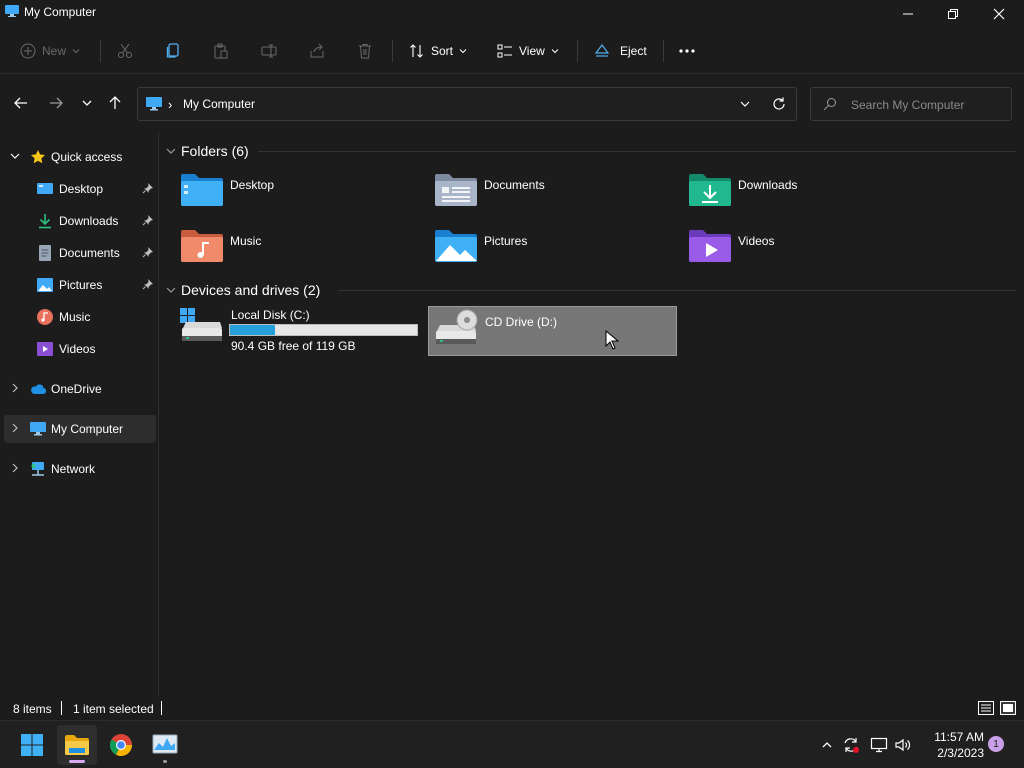 This screenshot has width=1024, height=768. I want to click on drive-item-local-disk: Local Disk (C:) 90.4 GB free of 119 GB, so click(301, 331).